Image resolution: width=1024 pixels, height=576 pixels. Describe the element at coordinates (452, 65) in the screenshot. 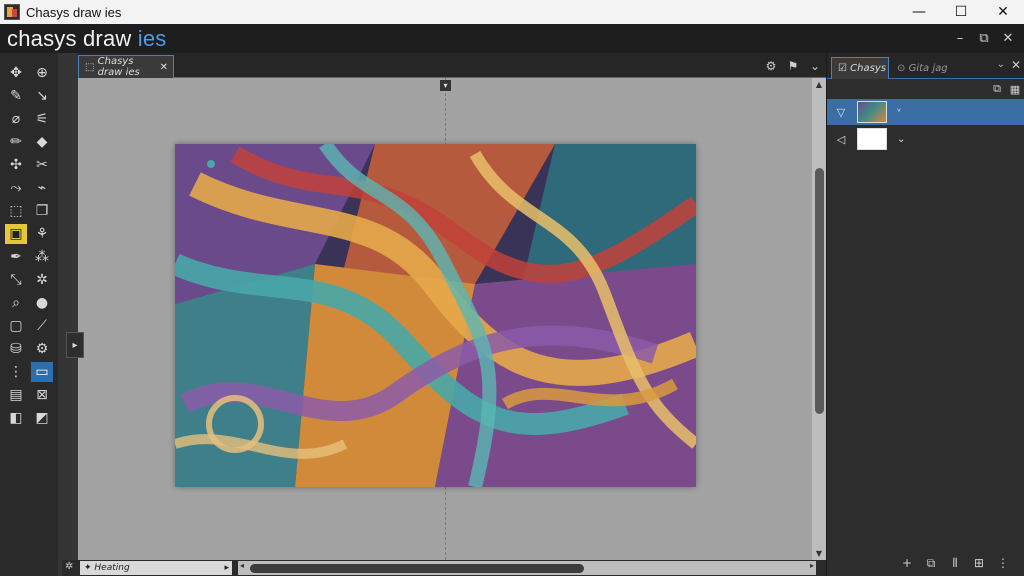

I see `document-tab-bar: ⬚ Chasys draw ies ✕ ⚙ ⚑ ⌄` at that location.